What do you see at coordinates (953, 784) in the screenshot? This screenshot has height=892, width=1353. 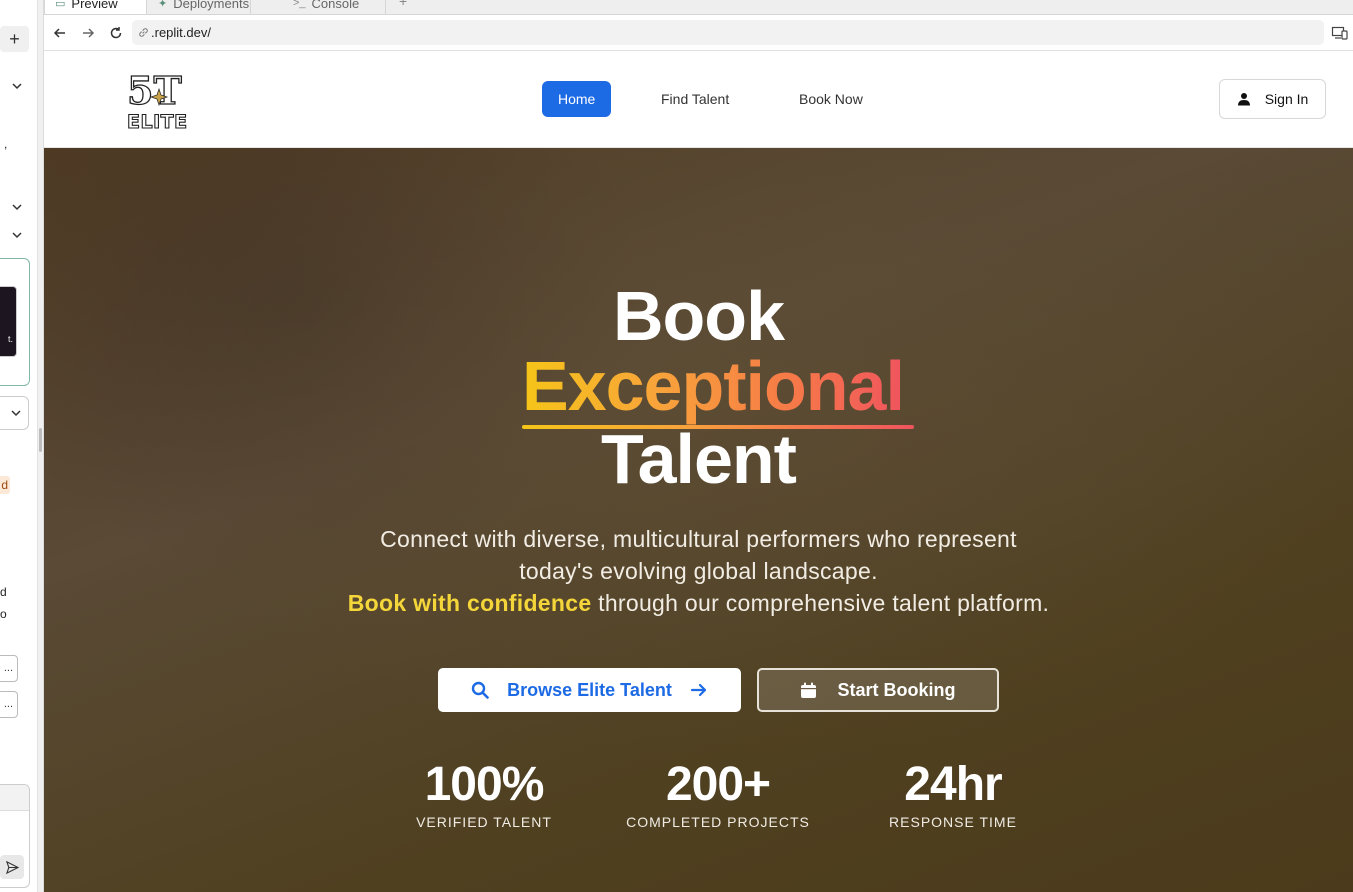 I see `stat-value: 24hr` at bounding box center [953, 784].